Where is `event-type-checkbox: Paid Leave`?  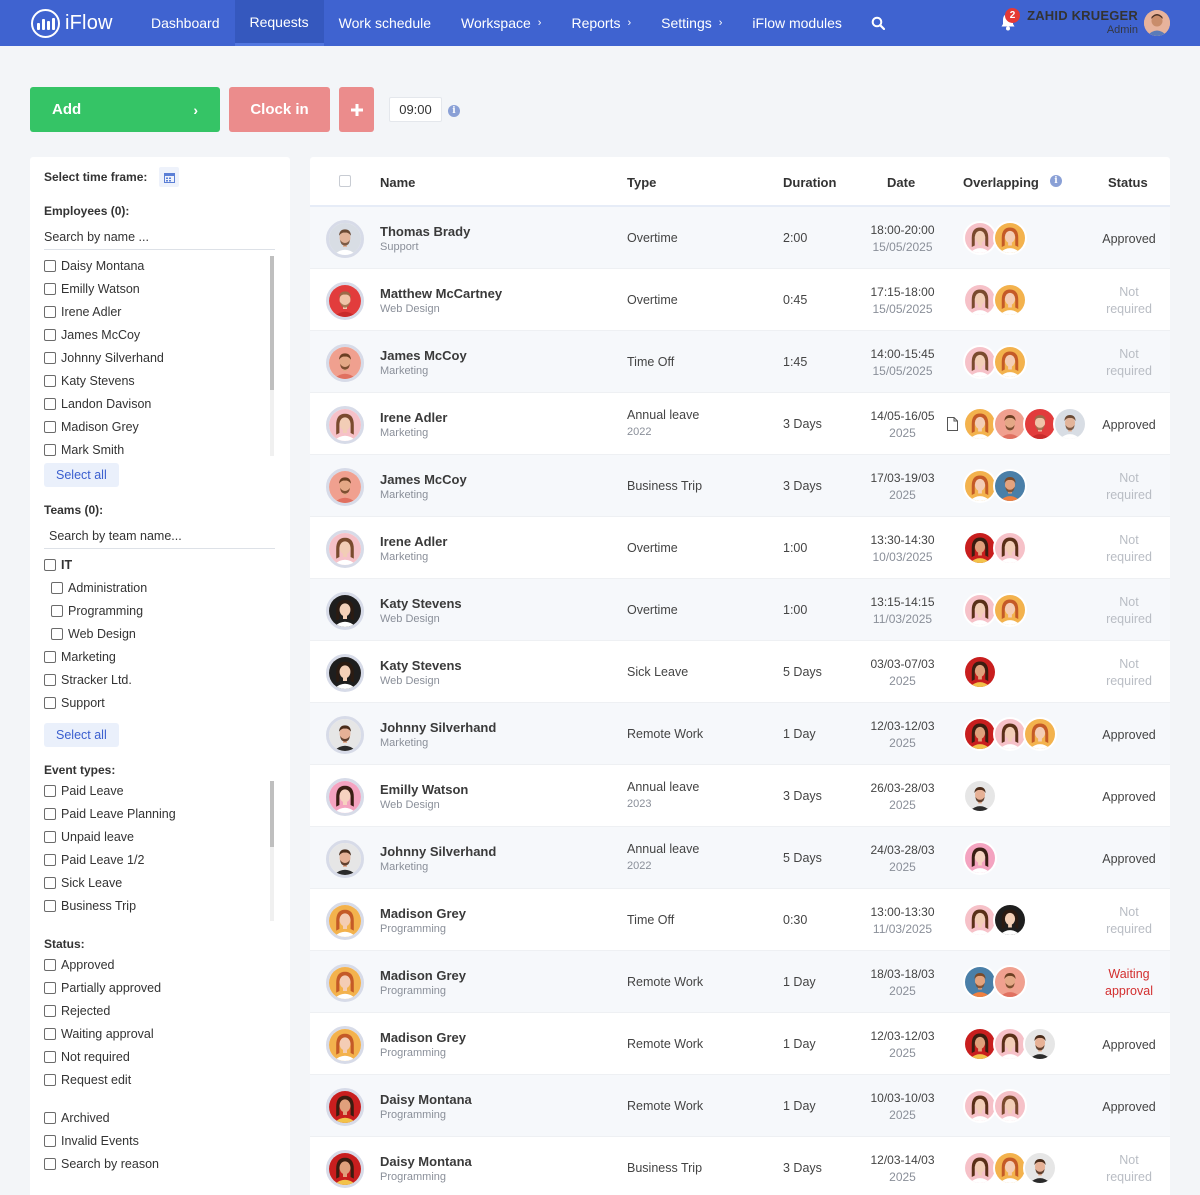 event-type-checkbox: Paid Leave is located at coordinates (84, 791).